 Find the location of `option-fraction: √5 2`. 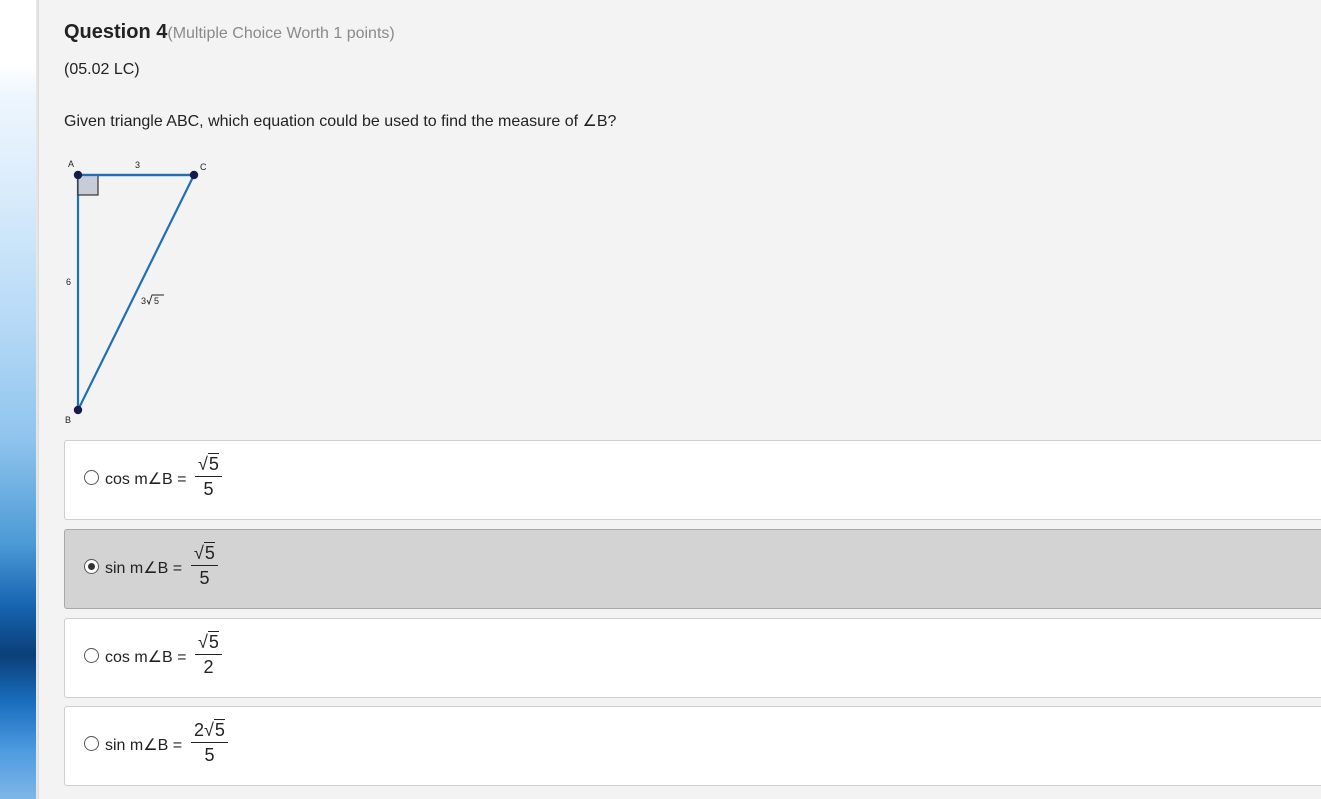

option-fraction: √5 2 is located at coordinates (208, 655).